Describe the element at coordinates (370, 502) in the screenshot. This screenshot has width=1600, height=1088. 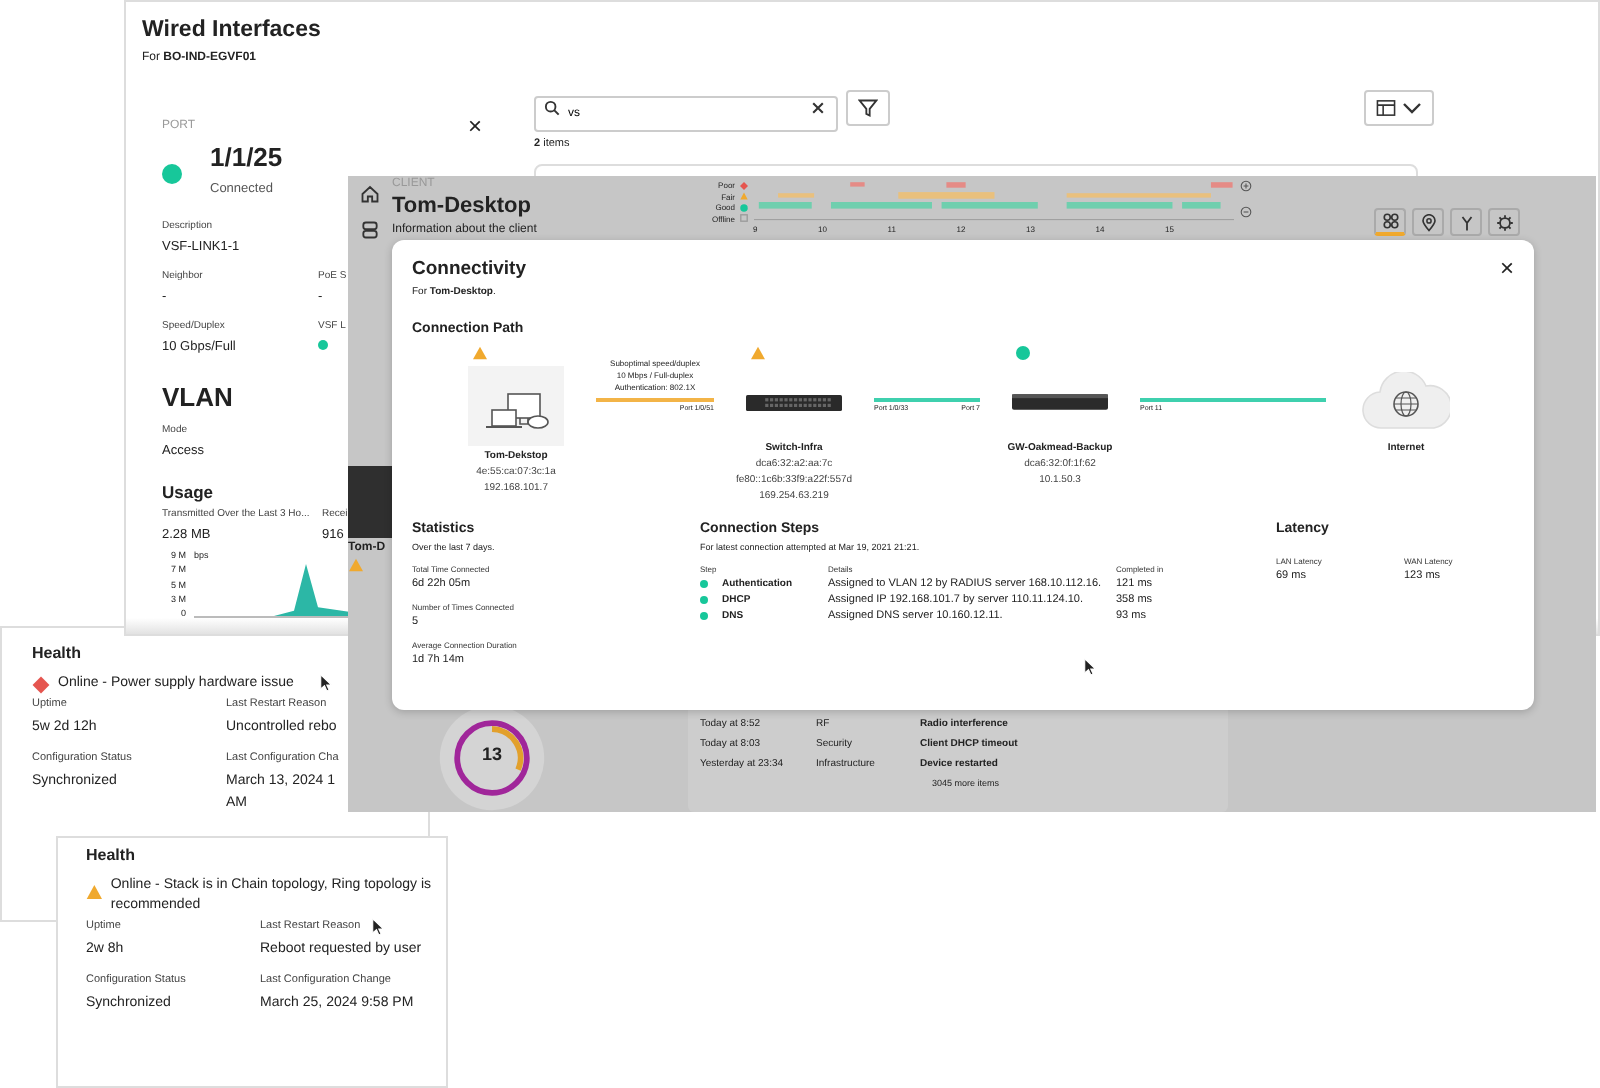
I see `device-photo-placeholder` at that location.